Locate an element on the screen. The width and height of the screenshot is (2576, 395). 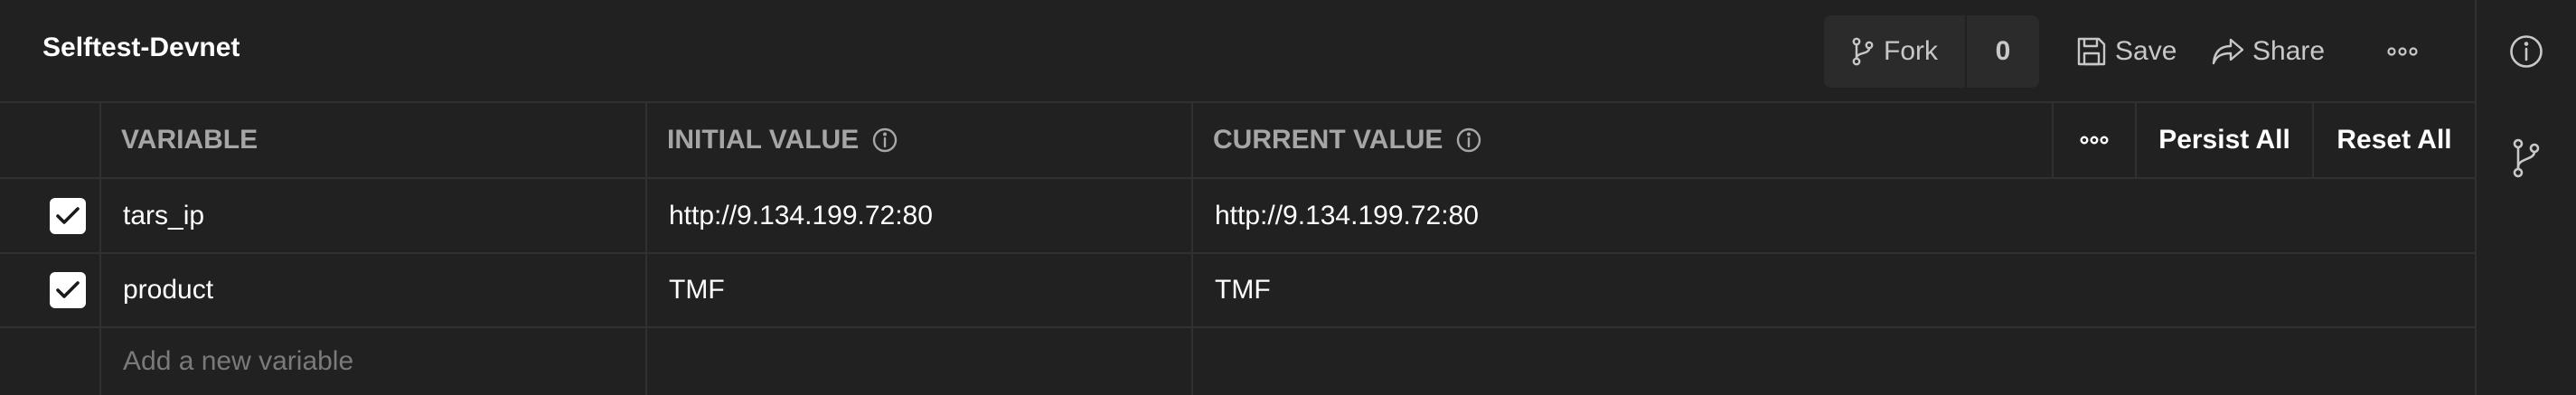
fork-count: 0 is located at coordinates (2003, 51).